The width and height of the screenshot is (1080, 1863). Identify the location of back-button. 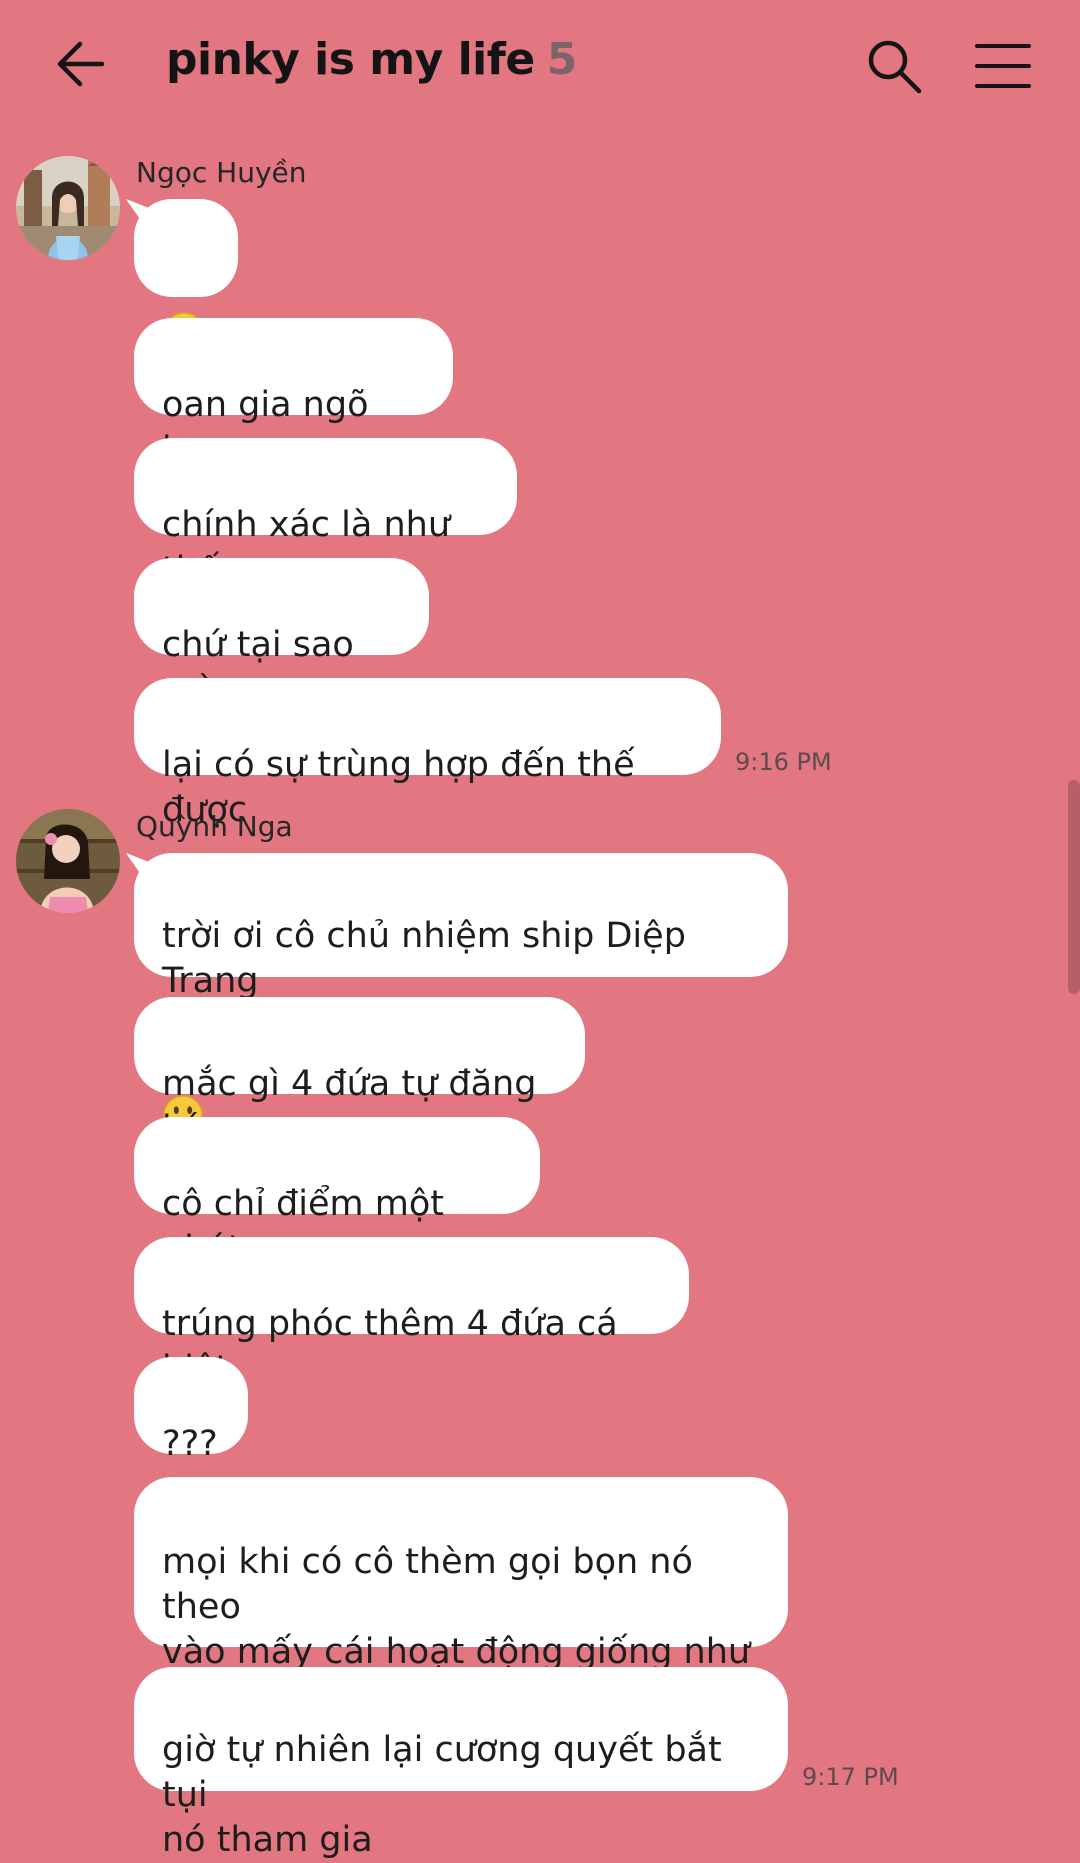
(80, 64).